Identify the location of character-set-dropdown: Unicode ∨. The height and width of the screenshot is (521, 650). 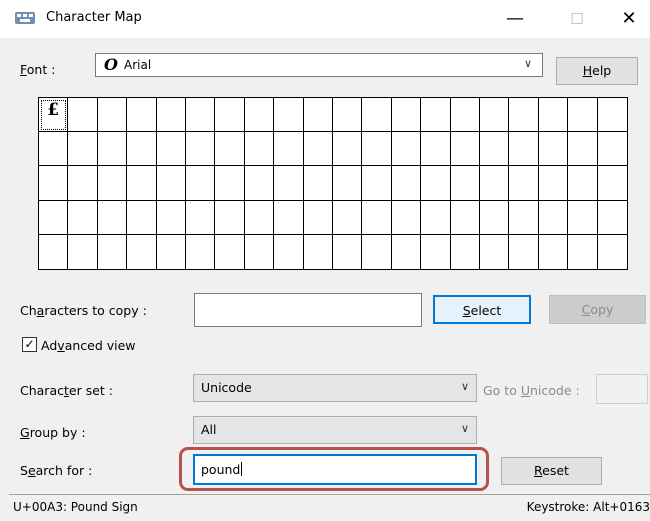
(335, 388).